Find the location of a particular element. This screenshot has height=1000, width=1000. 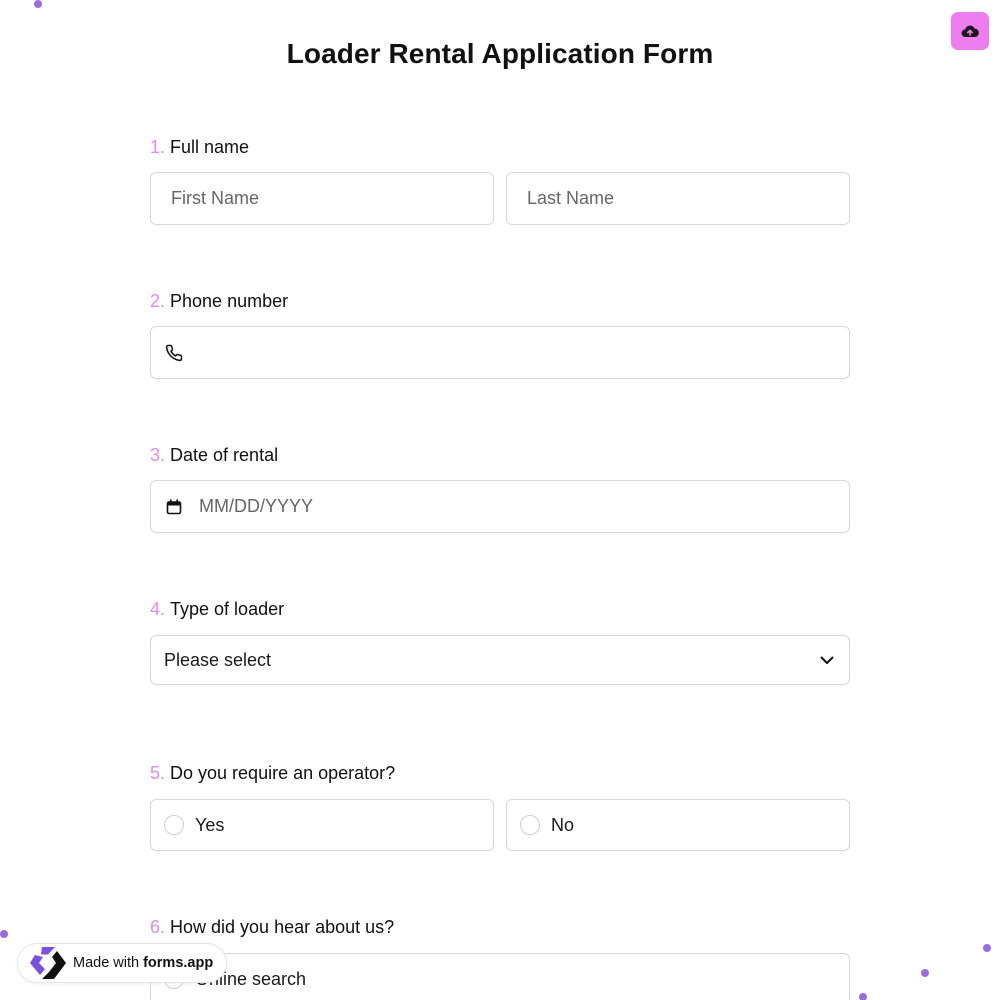

question-text: Phone number is located at coordinates (229, 301).